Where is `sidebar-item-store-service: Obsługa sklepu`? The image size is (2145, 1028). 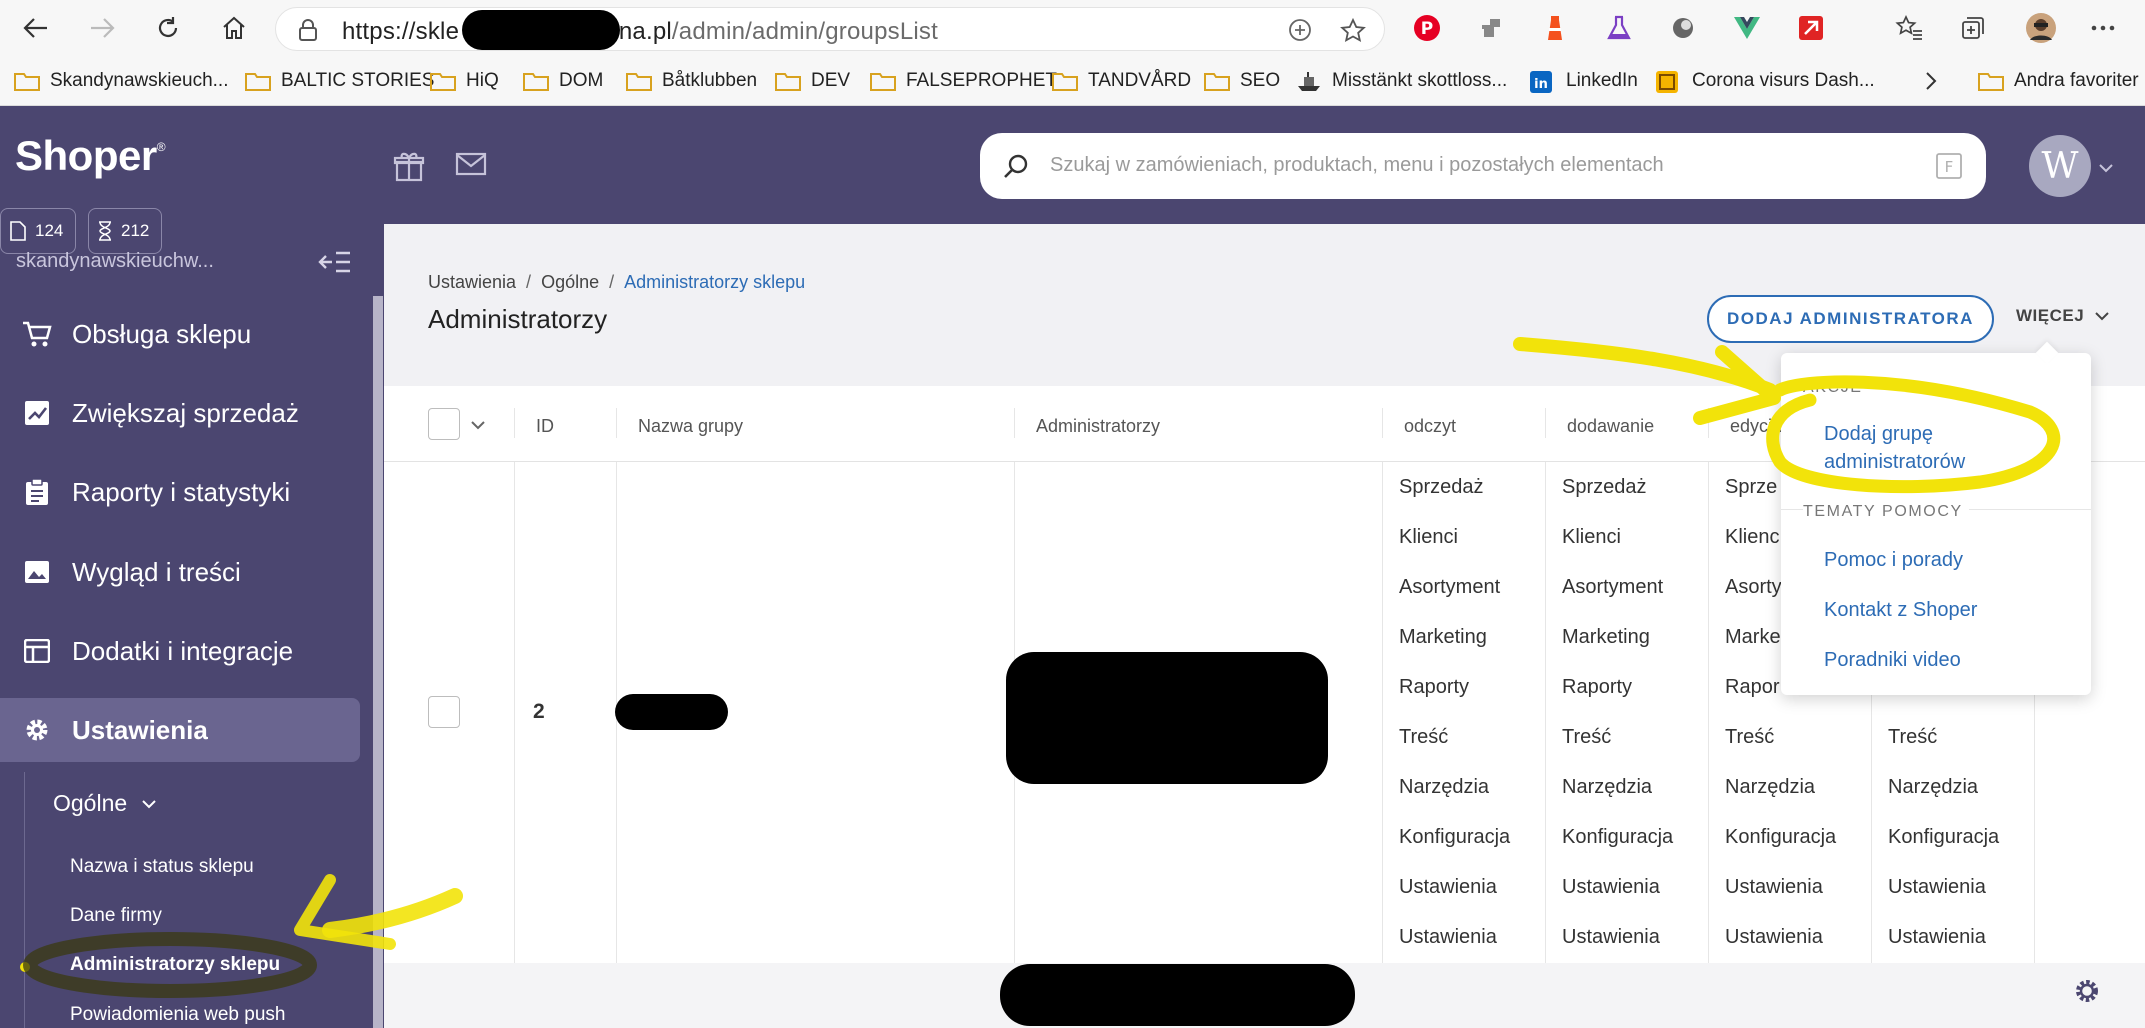 sidebar-item-store-service: Obsługa sklepu is located at coordinates (180, 334).